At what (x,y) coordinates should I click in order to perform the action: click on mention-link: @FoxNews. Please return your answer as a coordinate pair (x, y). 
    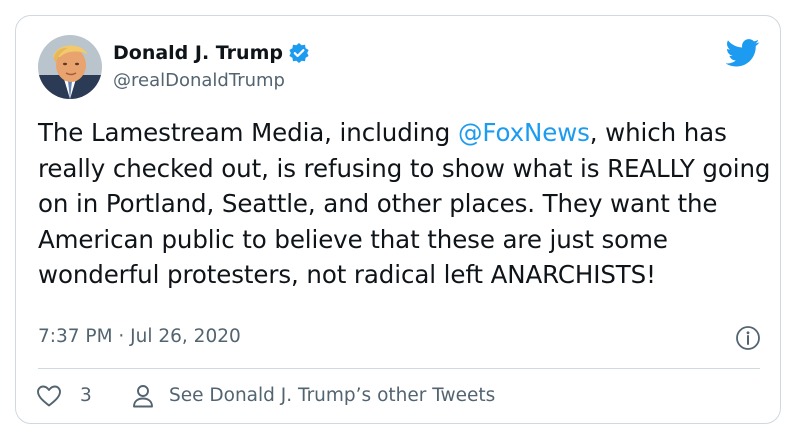
    Looking at the image, I should click on (524, 132).